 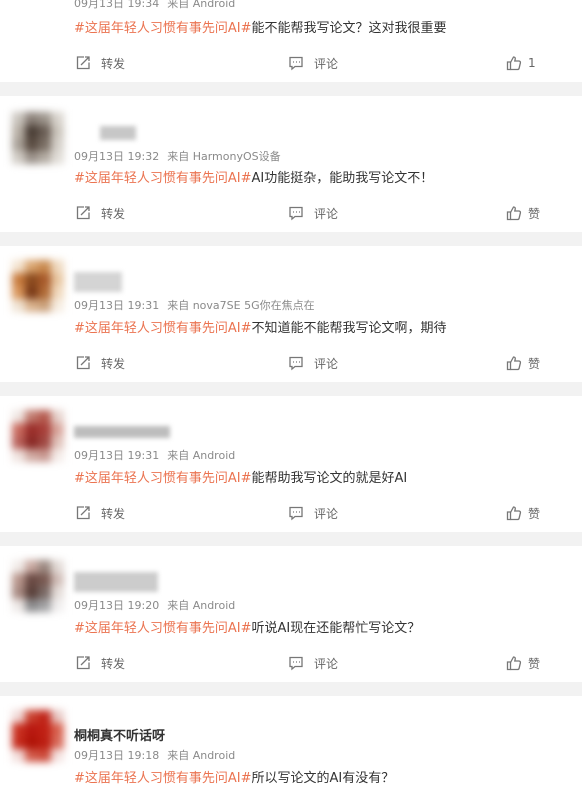 I want to click on comment-meta: 09月13日 19:32 来自 HarmonyOS设备, so click(x=177, y=156).